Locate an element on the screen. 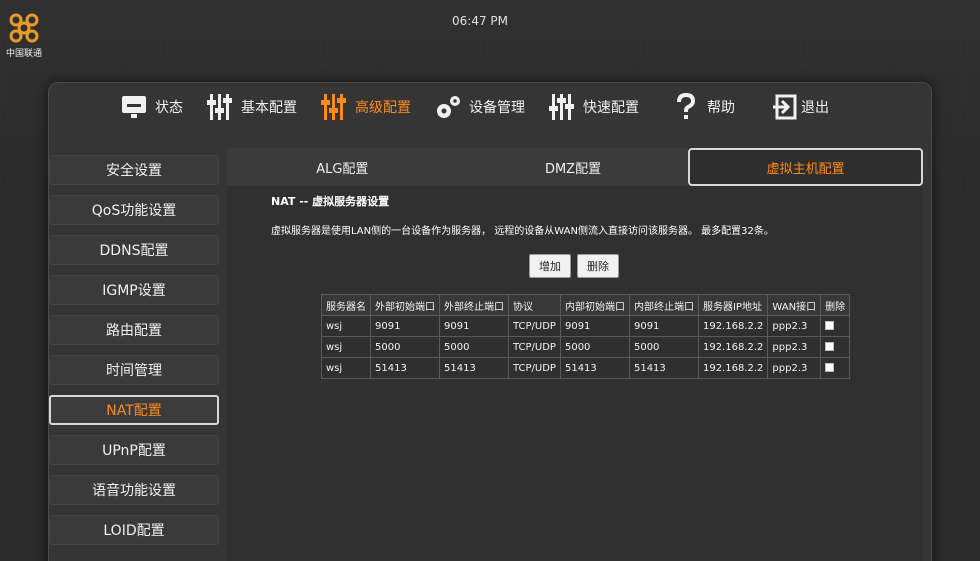 This screenshot has width=980, height=561. tab-bar: ALG配置 DMZ配置 虚拟主机配置 is located at coordinates (575, 167).